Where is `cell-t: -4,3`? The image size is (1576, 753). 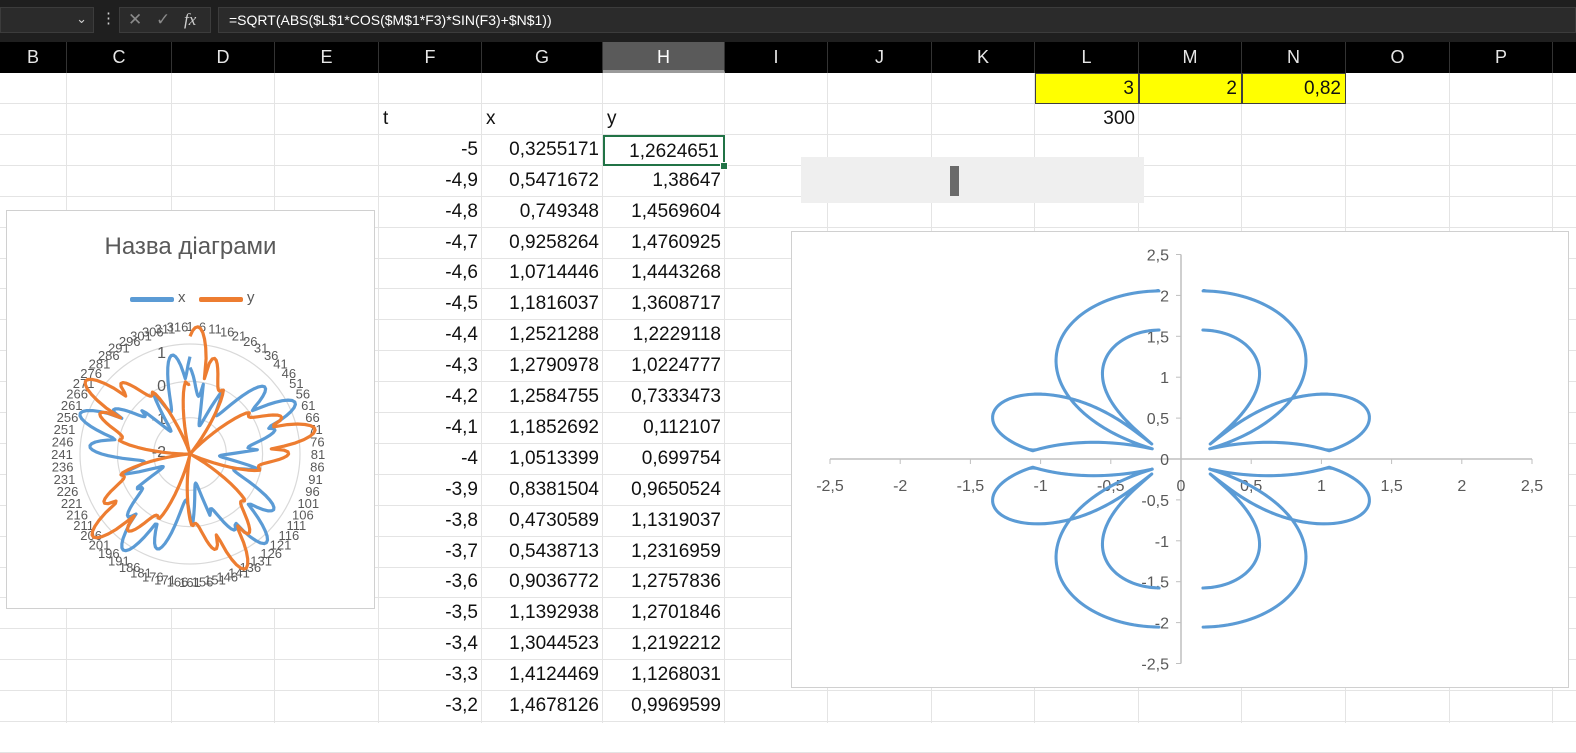
cell-t: -4,3 is located at coordinates (430, 366).